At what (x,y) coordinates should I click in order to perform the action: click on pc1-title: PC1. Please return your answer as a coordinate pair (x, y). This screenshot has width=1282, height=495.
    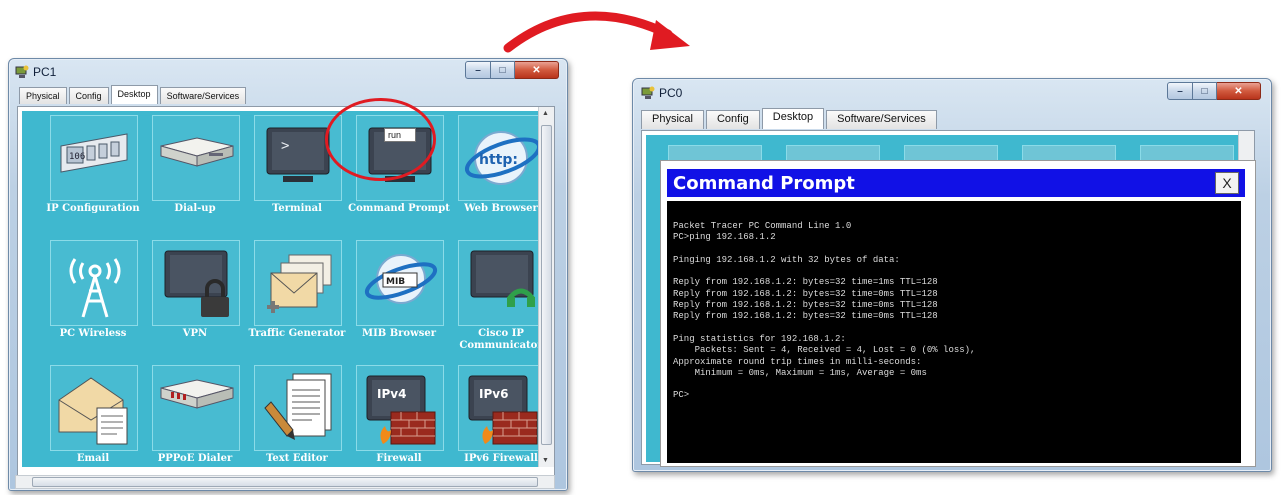
    Looking at the image, I should click on (45, 72).